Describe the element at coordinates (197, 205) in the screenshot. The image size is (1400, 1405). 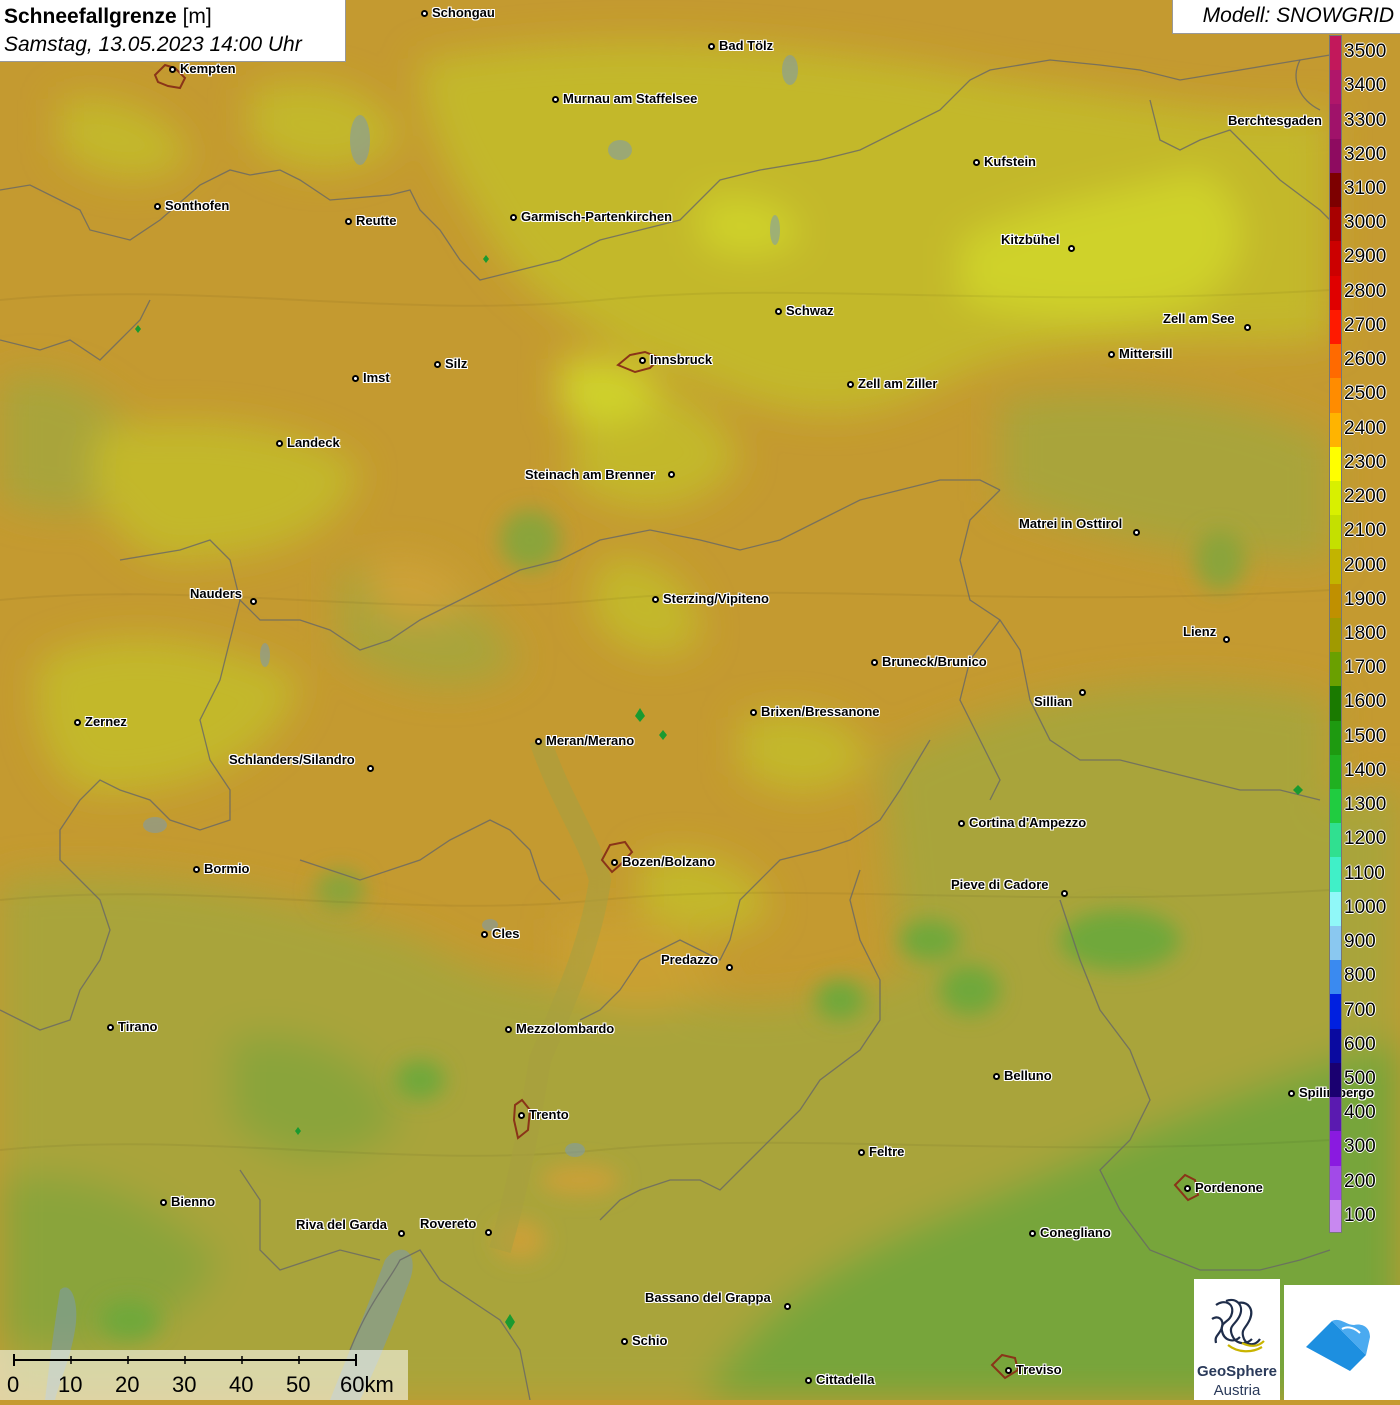
I see `city-label: Sonthofen` at that location.